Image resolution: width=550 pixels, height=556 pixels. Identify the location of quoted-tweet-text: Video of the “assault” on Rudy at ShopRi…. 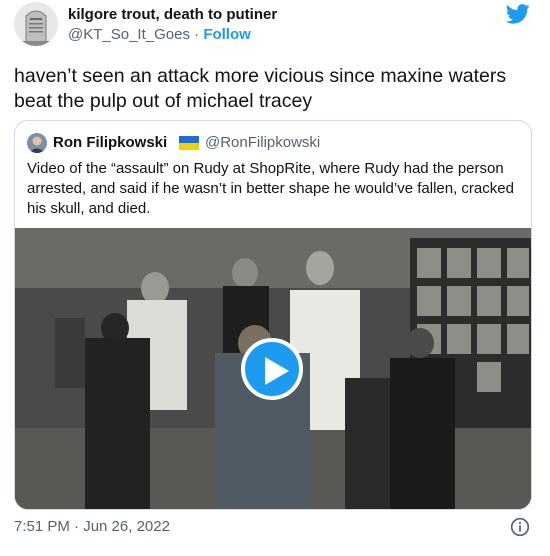
(270, 188).